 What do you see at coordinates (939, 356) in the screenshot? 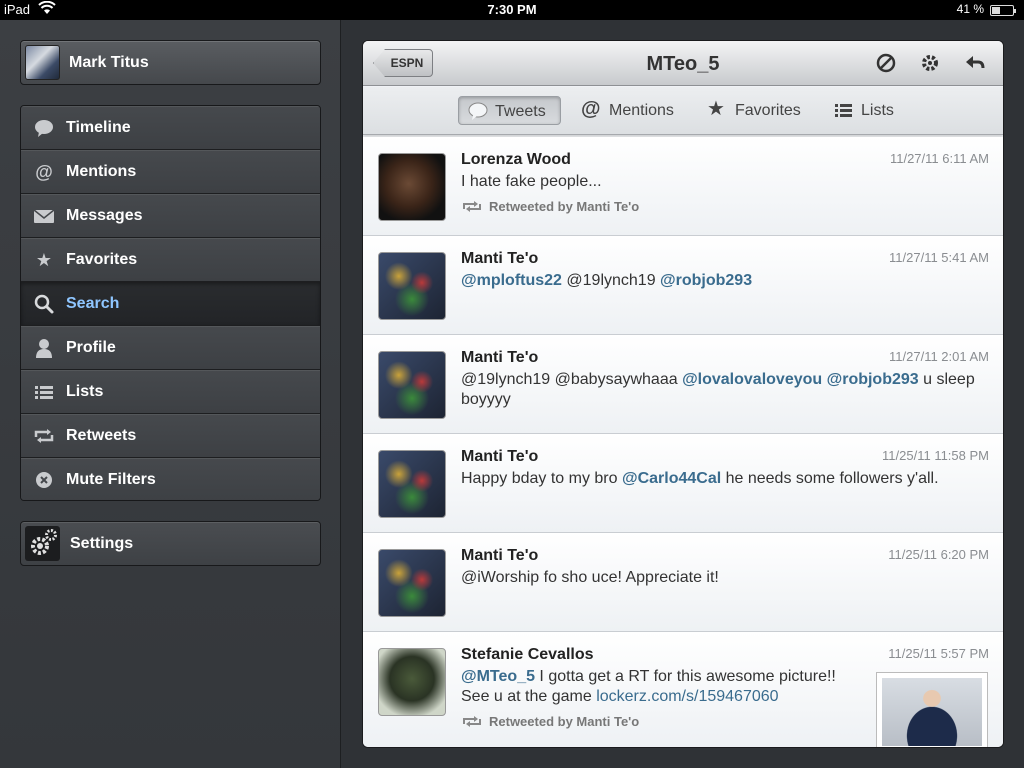
I see `tweet-timestamp: 11/27/11 2:01 AM` at bounding box center [939, 356].